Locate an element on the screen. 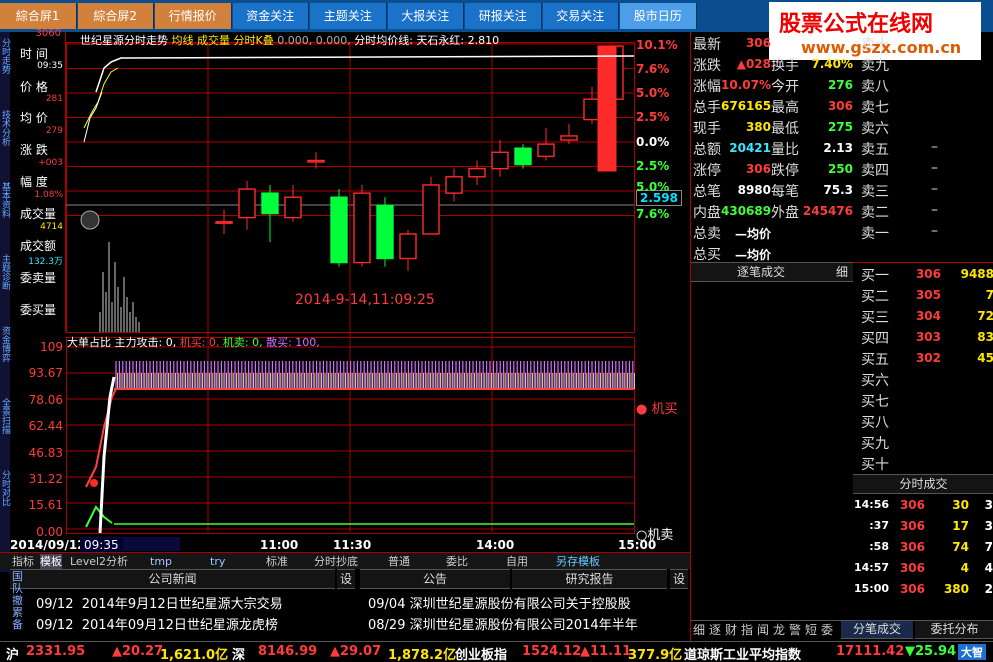  top-tab-5: 大报关注 is located at coordinates (425, 16).